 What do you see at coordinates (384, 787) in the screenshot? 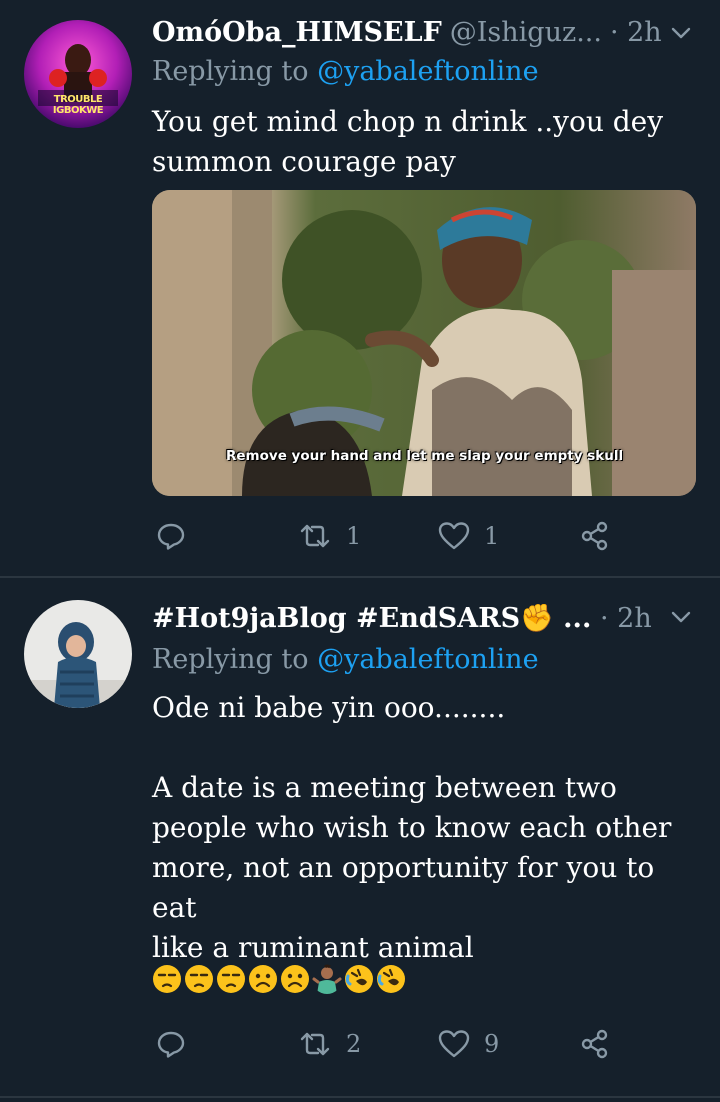
I see `tweet-text-line: A date is a meeting between two` at bounding box center [384, 787].